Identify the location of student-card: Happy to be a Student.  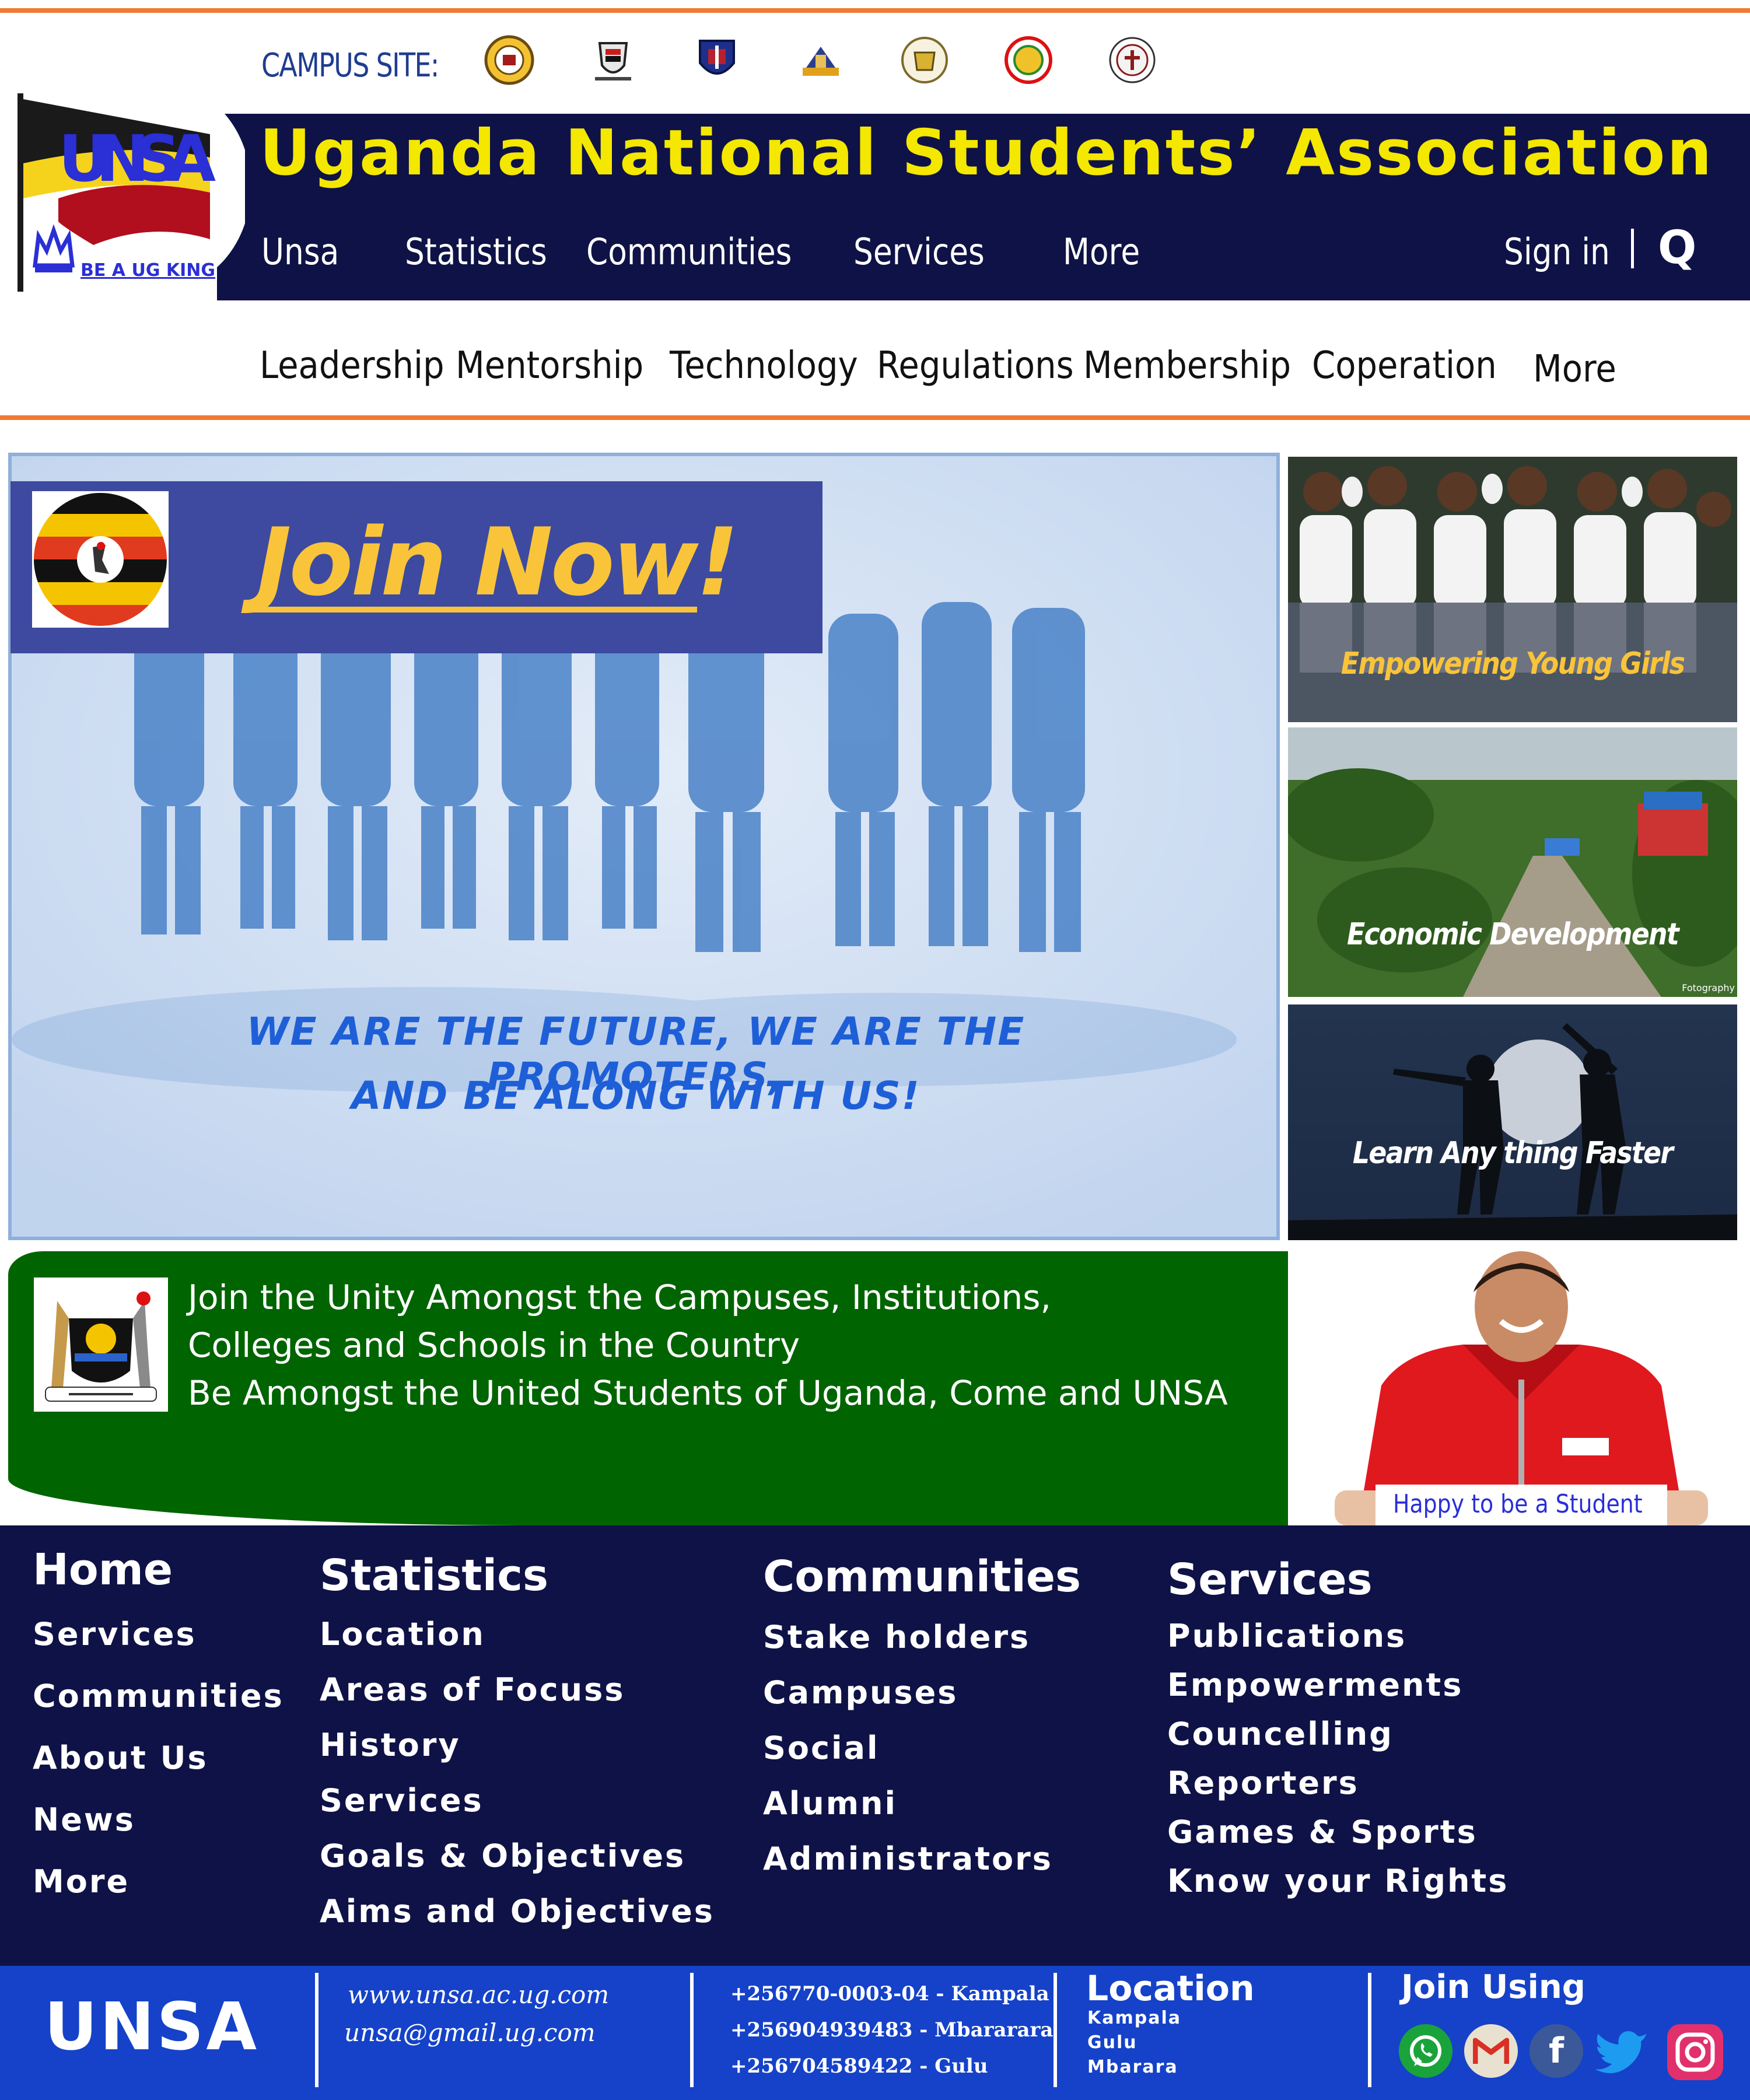
(1519, 1388).